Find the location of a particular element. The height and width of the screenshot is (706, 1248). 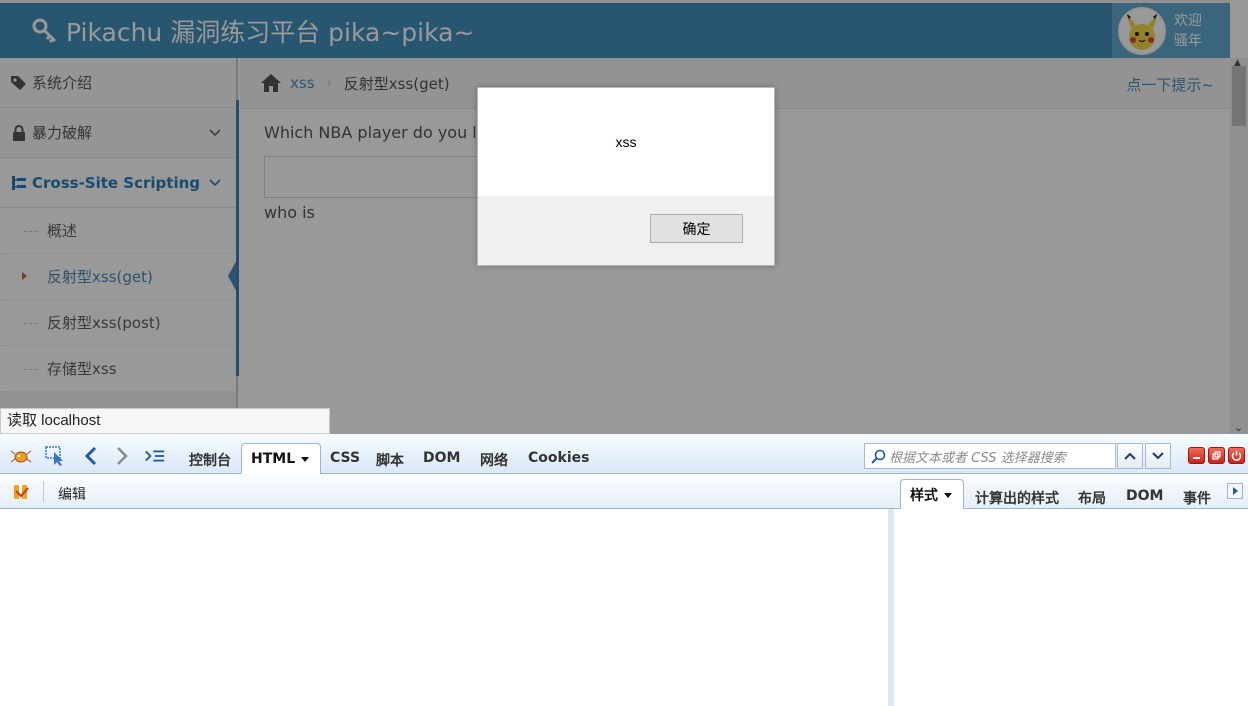

tab-script: 脚本 is located at coordinates (390, 460).